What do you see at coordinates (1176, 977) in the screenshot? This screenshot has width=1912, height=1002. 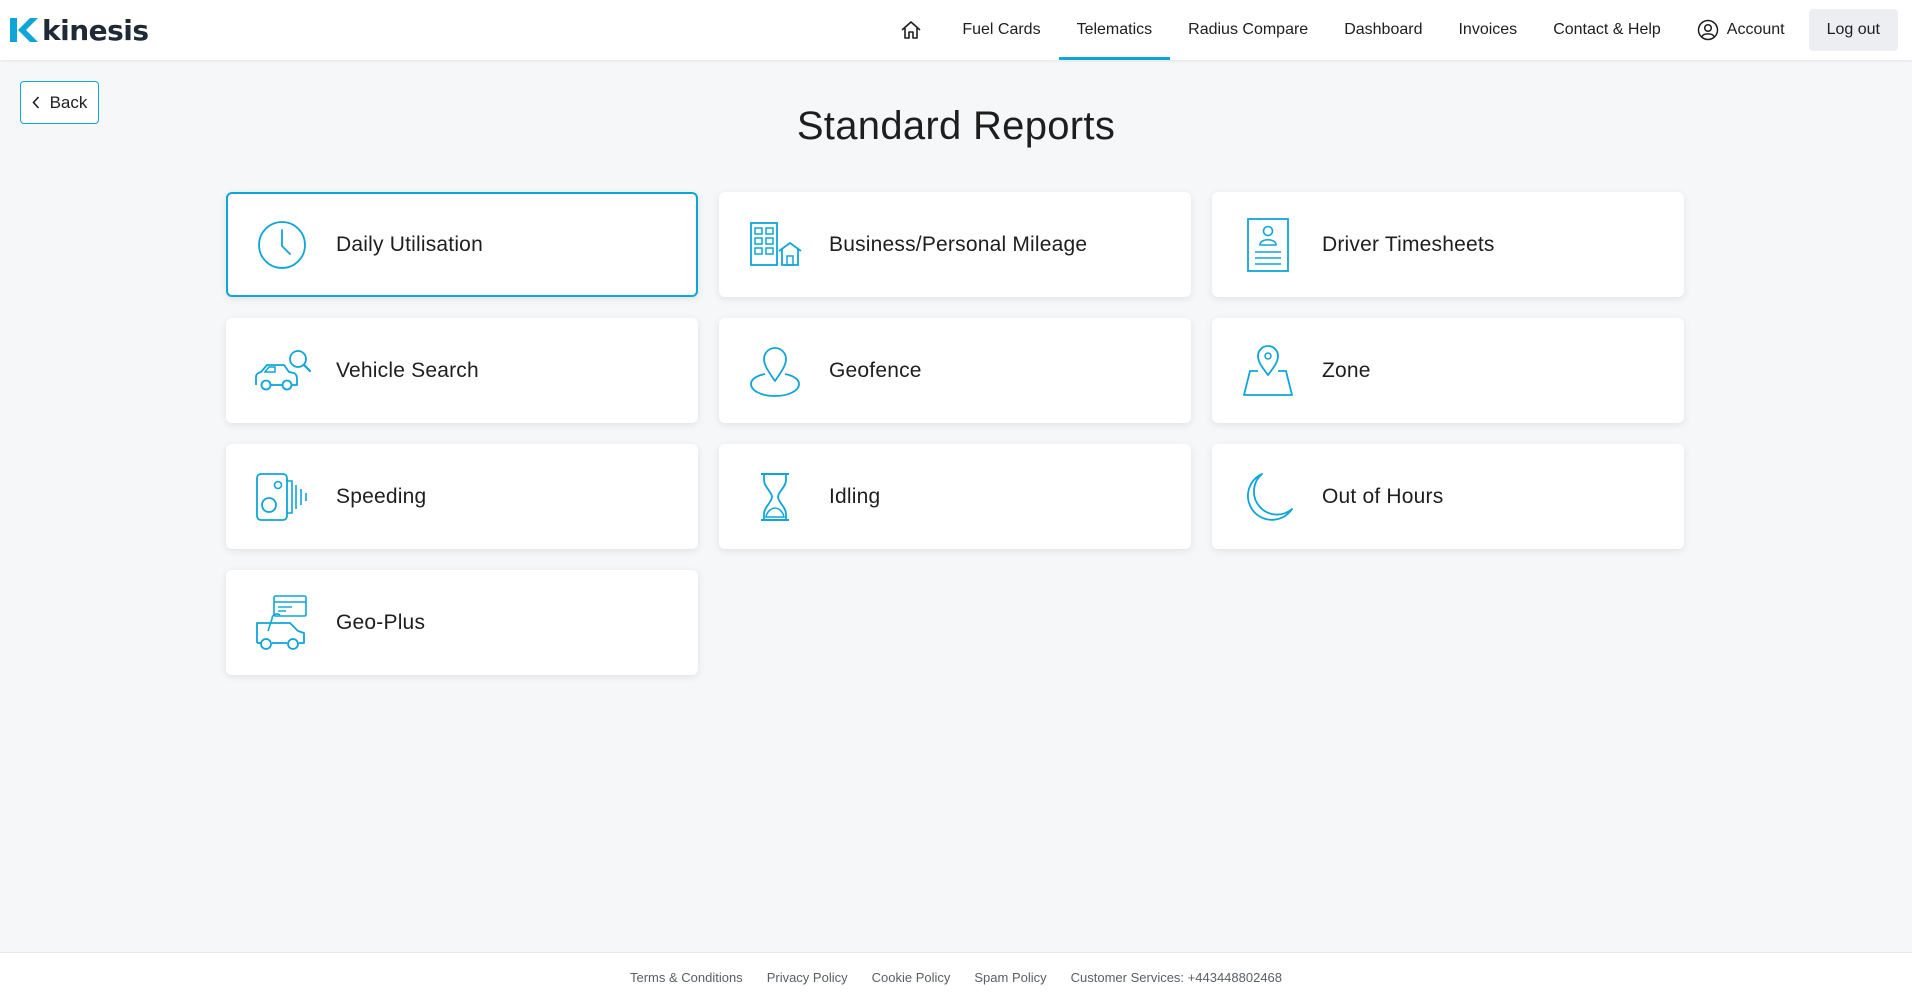 I see `footer-customer-services: Customer Services: +443448802468` at bounding box center [1176, 977].